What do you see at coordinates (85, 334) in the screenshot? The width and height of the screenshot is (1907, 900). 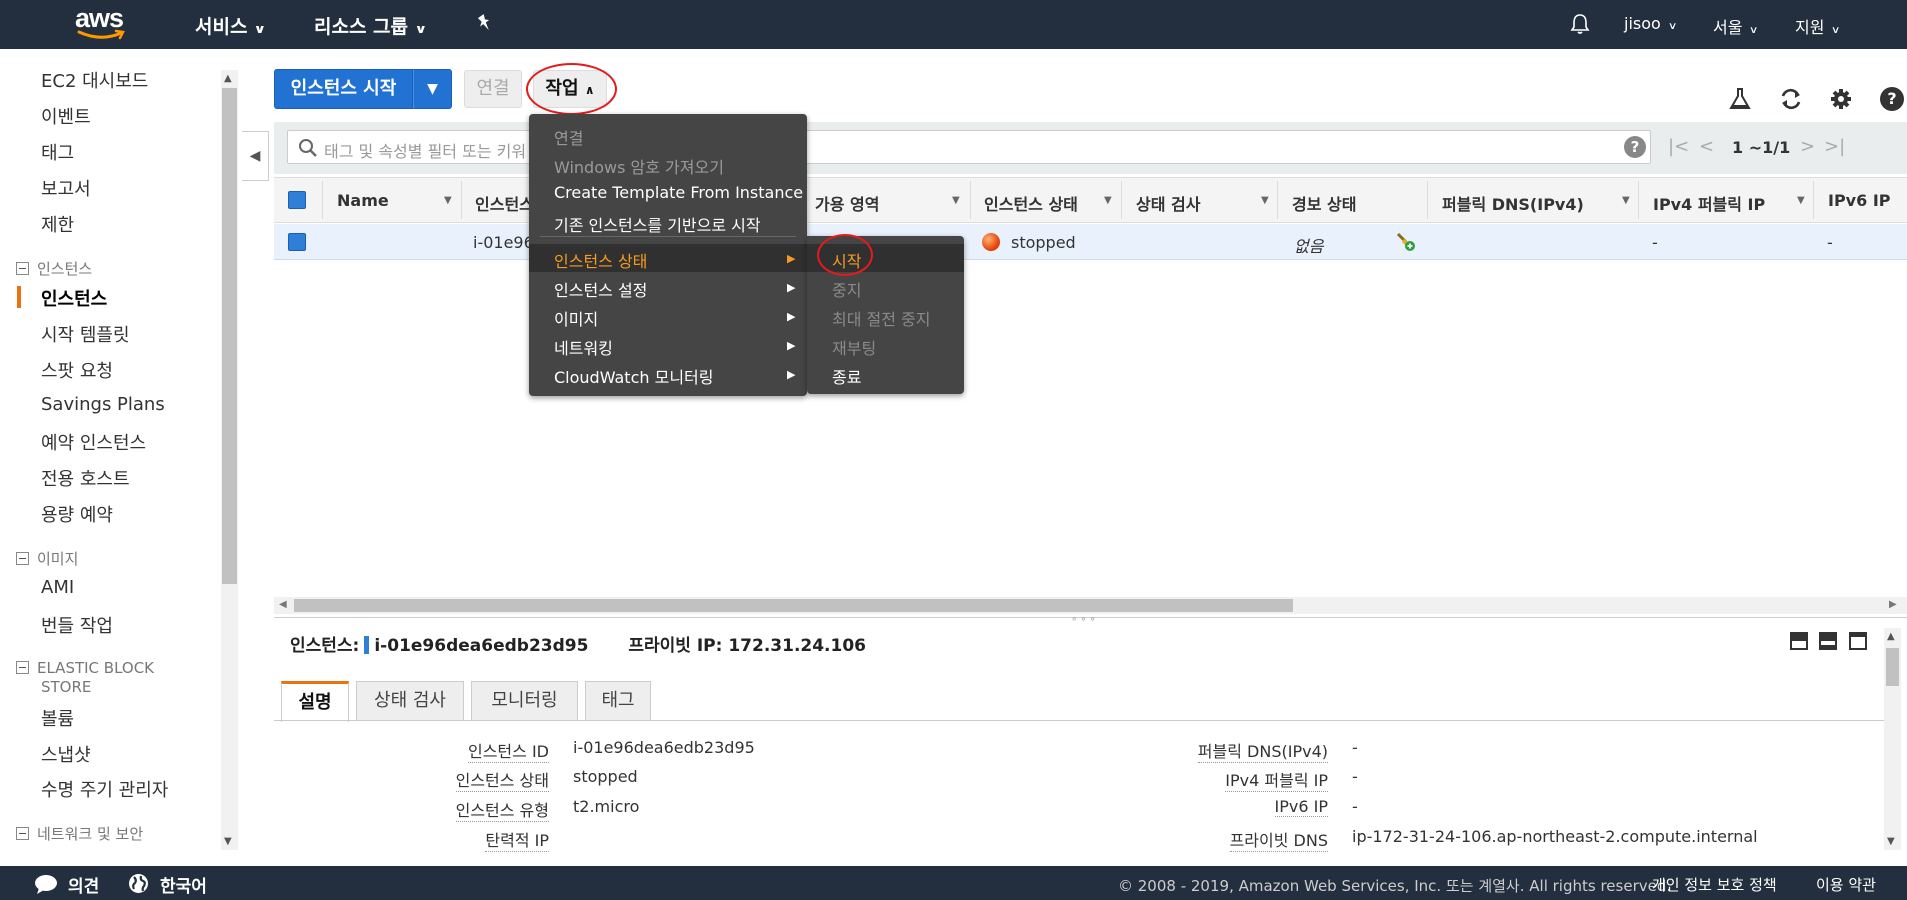 I see `sidebar-item-launch-templates: 시작 템플릿` at bounding box center [85, 334].